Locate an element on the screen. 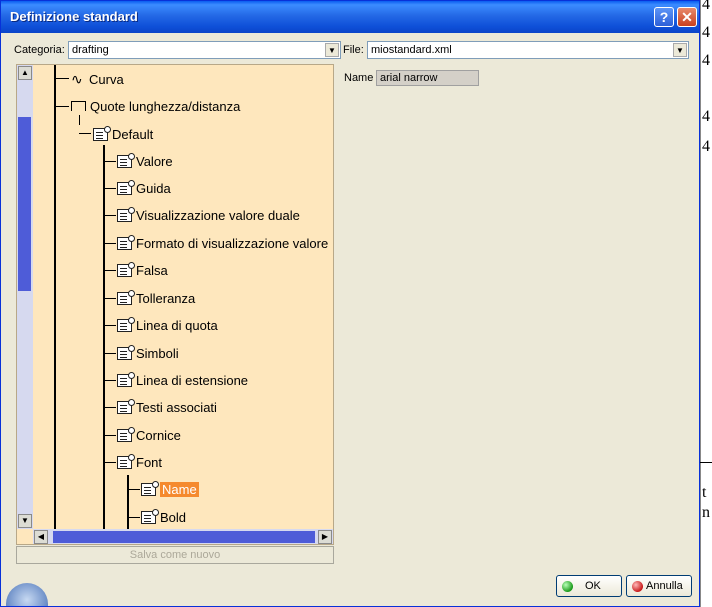  horizontal-scrollbar: ◀ ▶ is located at coordinates (183, 536).